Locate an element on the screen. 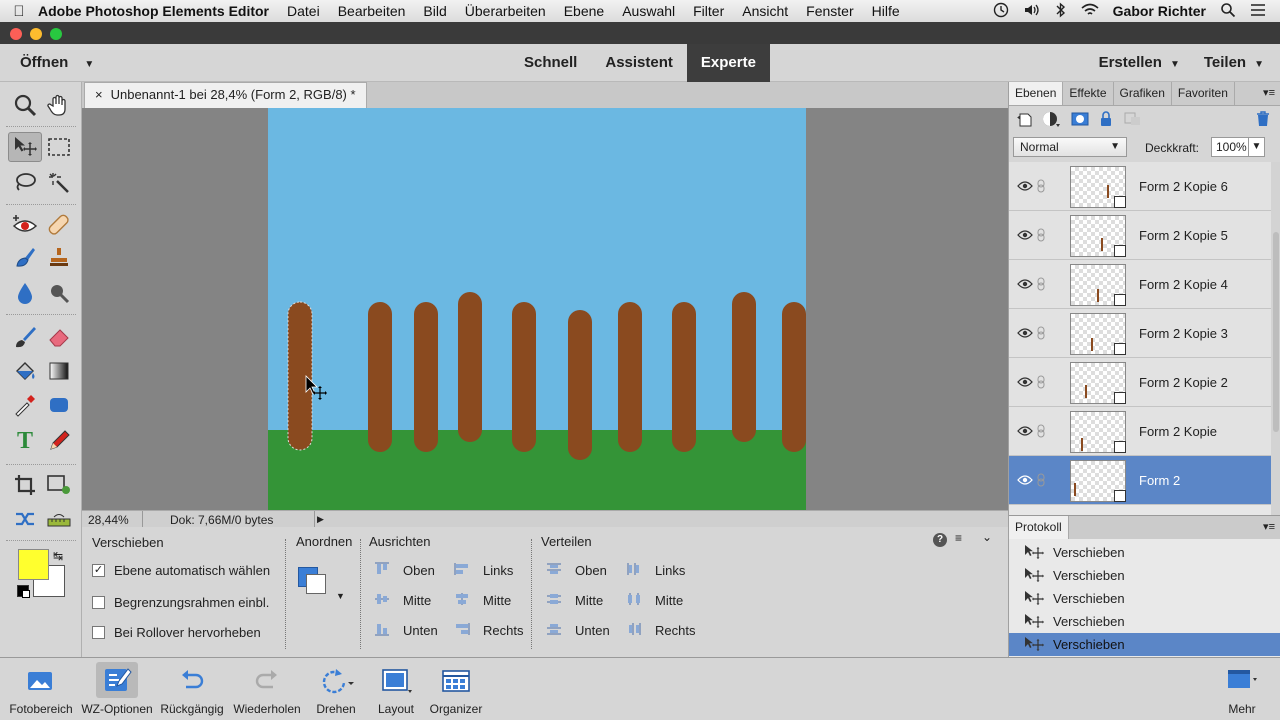  foreground-color-swatch-top is located at coordinates (33, 564).